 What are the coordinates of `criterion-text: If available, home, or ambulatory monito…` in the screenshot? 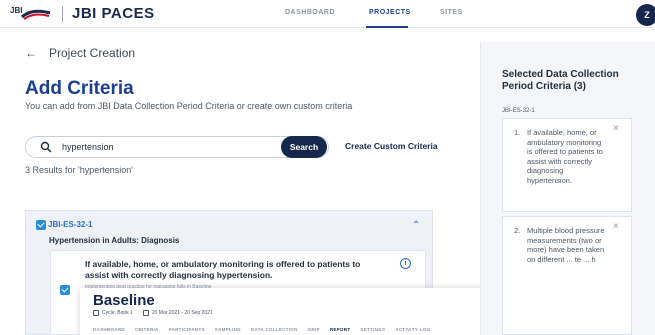 It's located at (223, 269).